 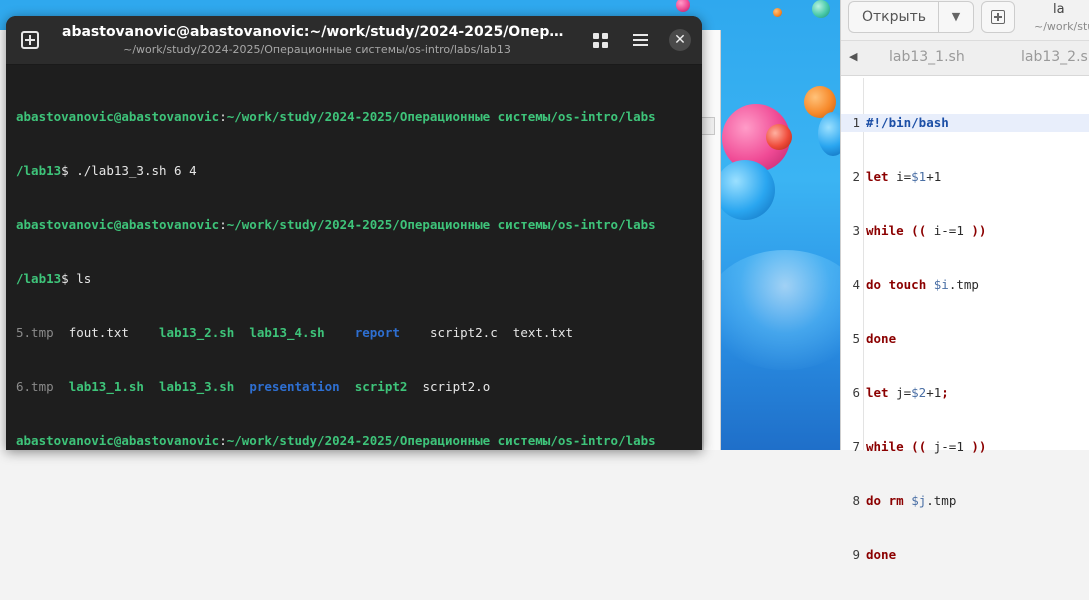 I want to click on new-tab-button, so click(x=30, y=40).